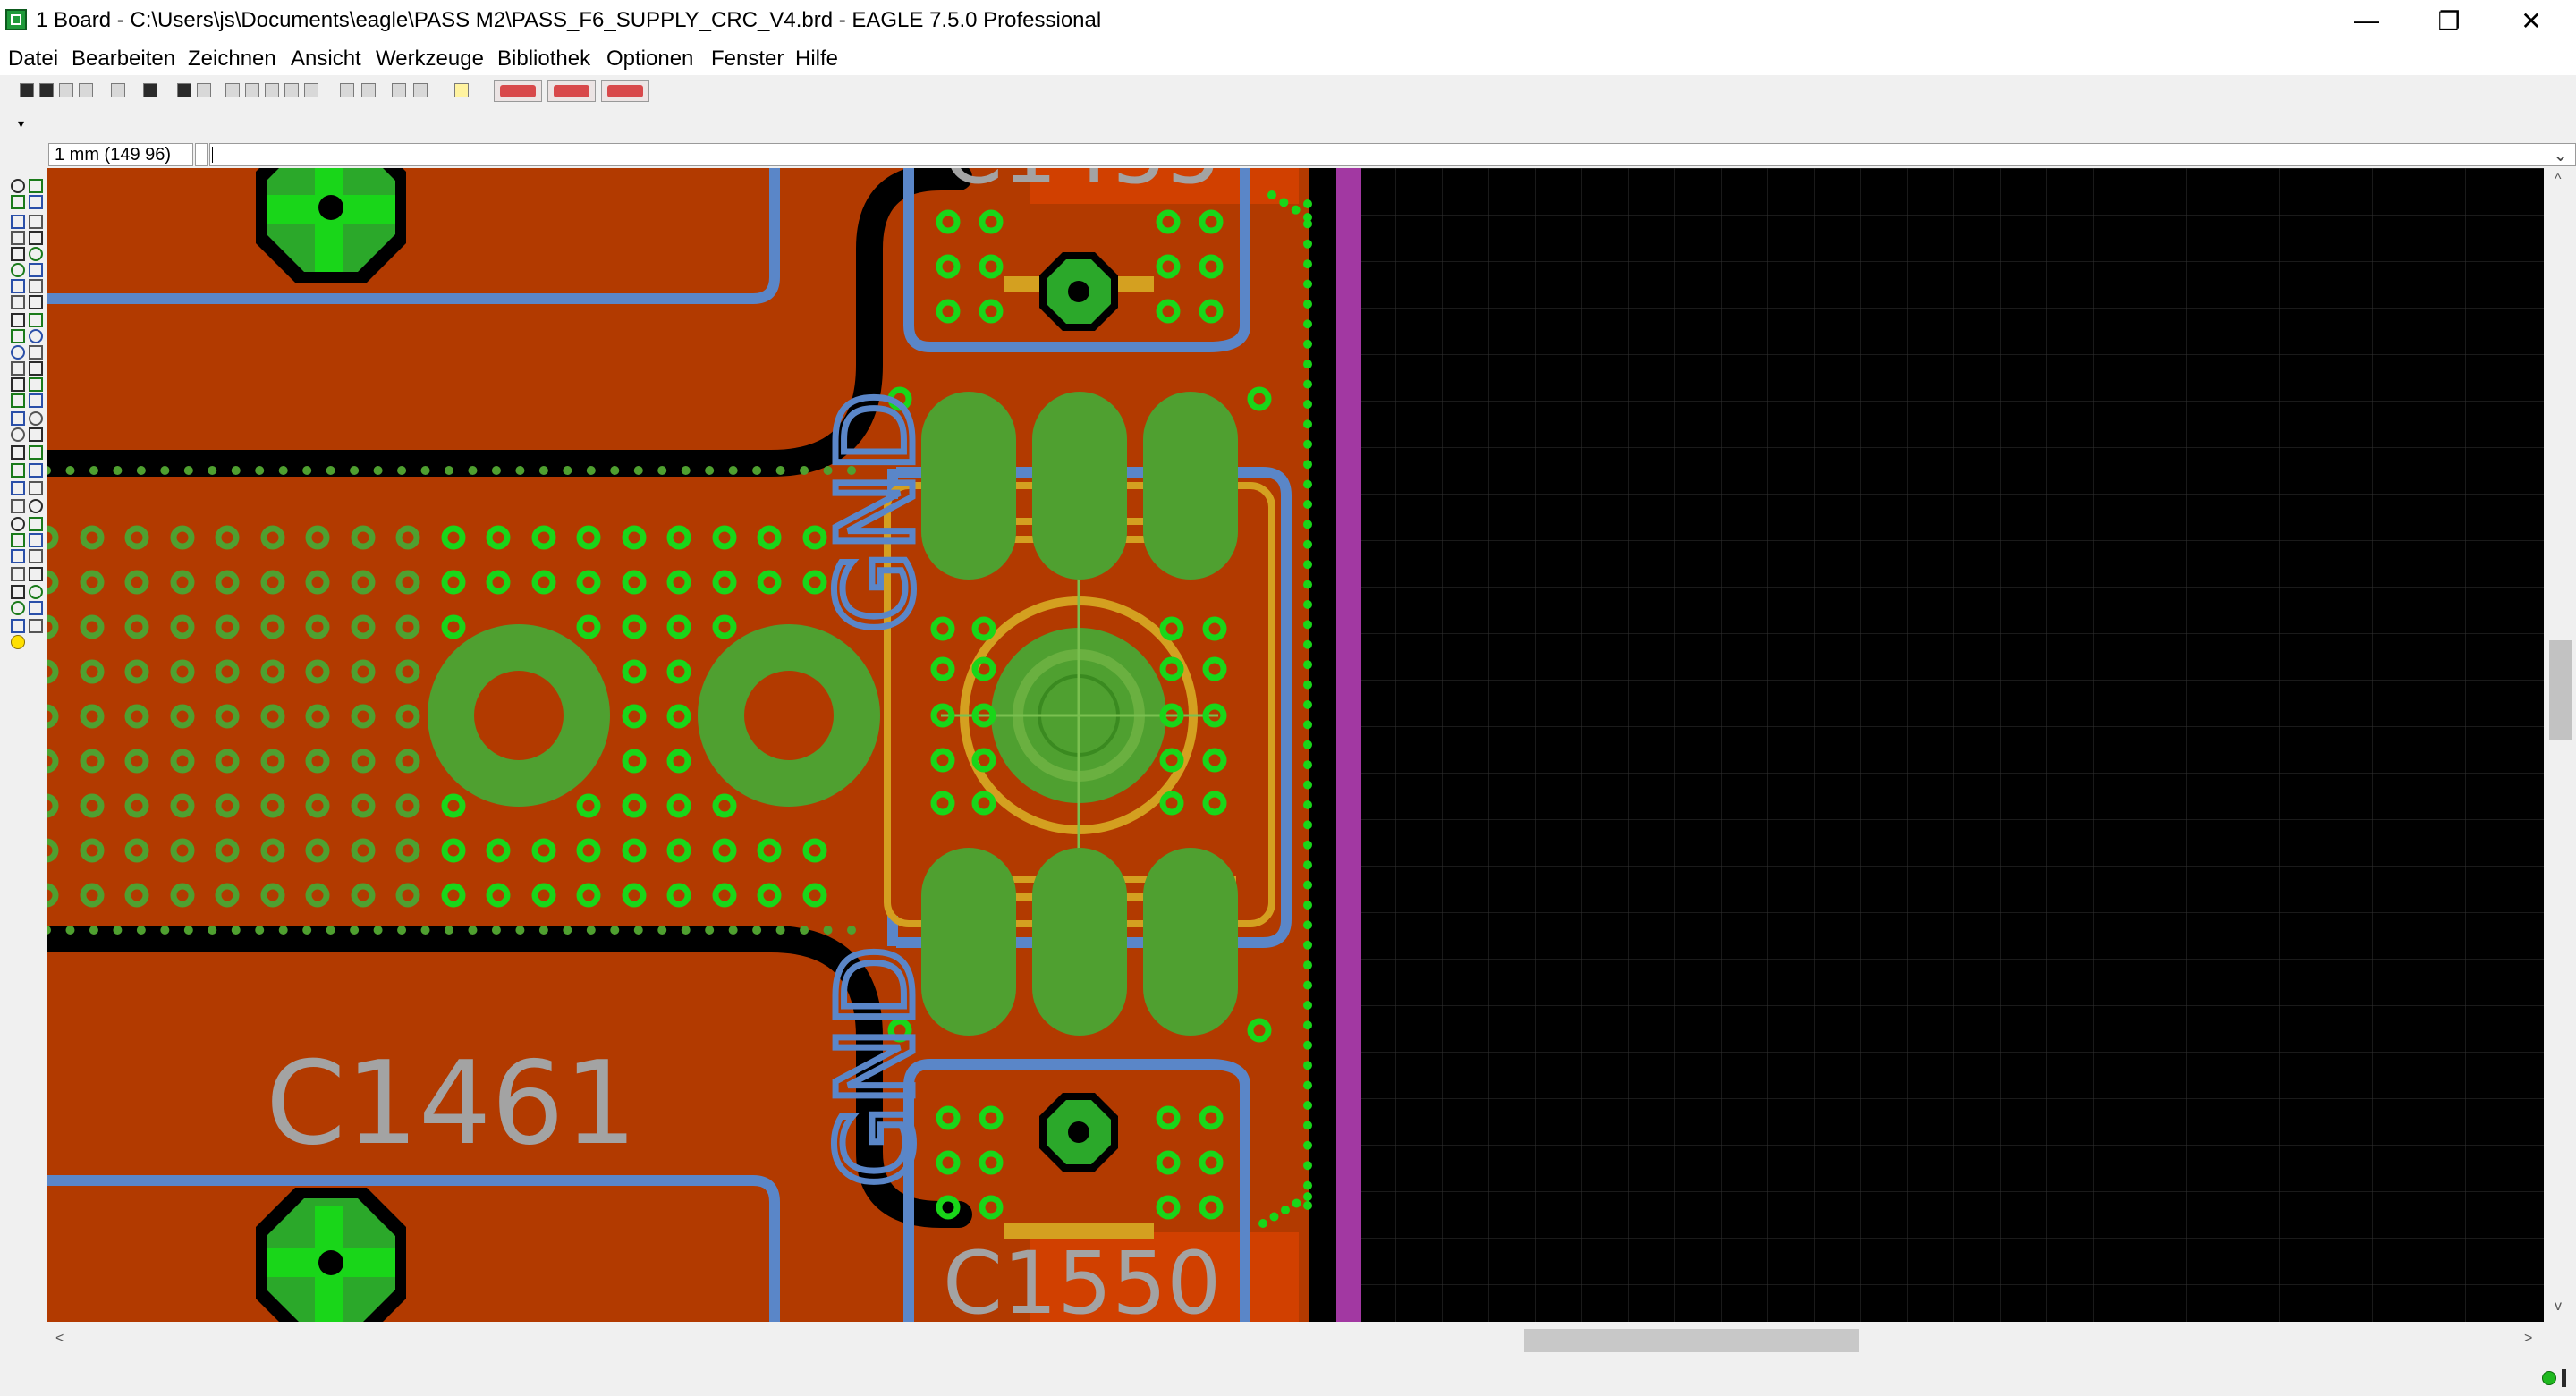 The image size is (2576, 1396). I want to click on restore-button: ❐, so click(2449, 20).